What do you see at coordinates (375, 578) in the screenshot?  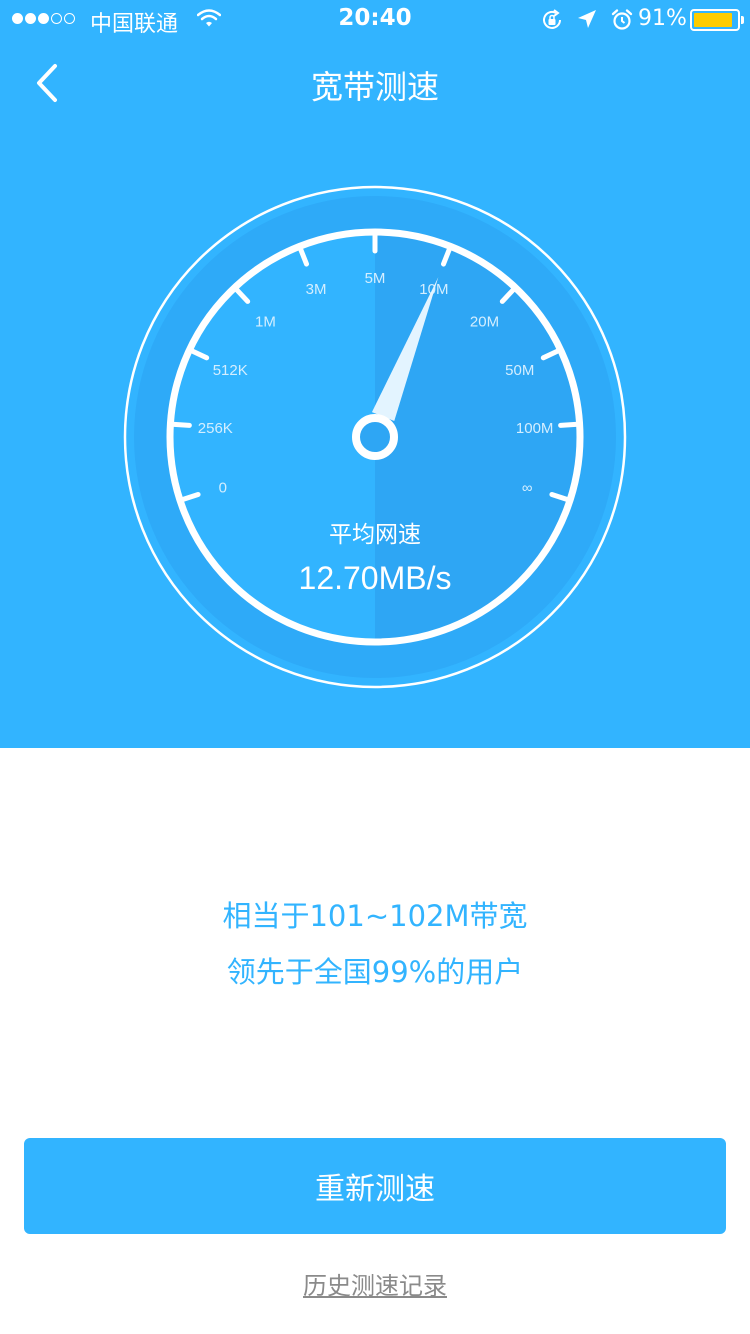 I see `average-speed-value: 12.70MB/s` at bounding box center [375, 578].